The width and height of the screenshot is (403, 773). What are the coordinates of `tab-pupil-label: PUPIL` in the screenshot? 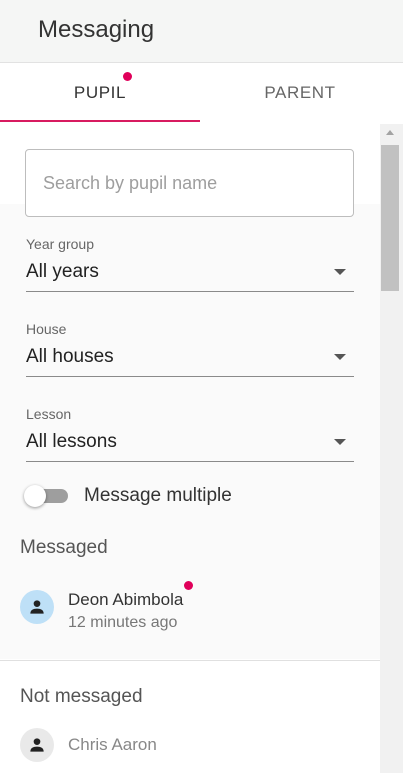 It's located at (100, 92).